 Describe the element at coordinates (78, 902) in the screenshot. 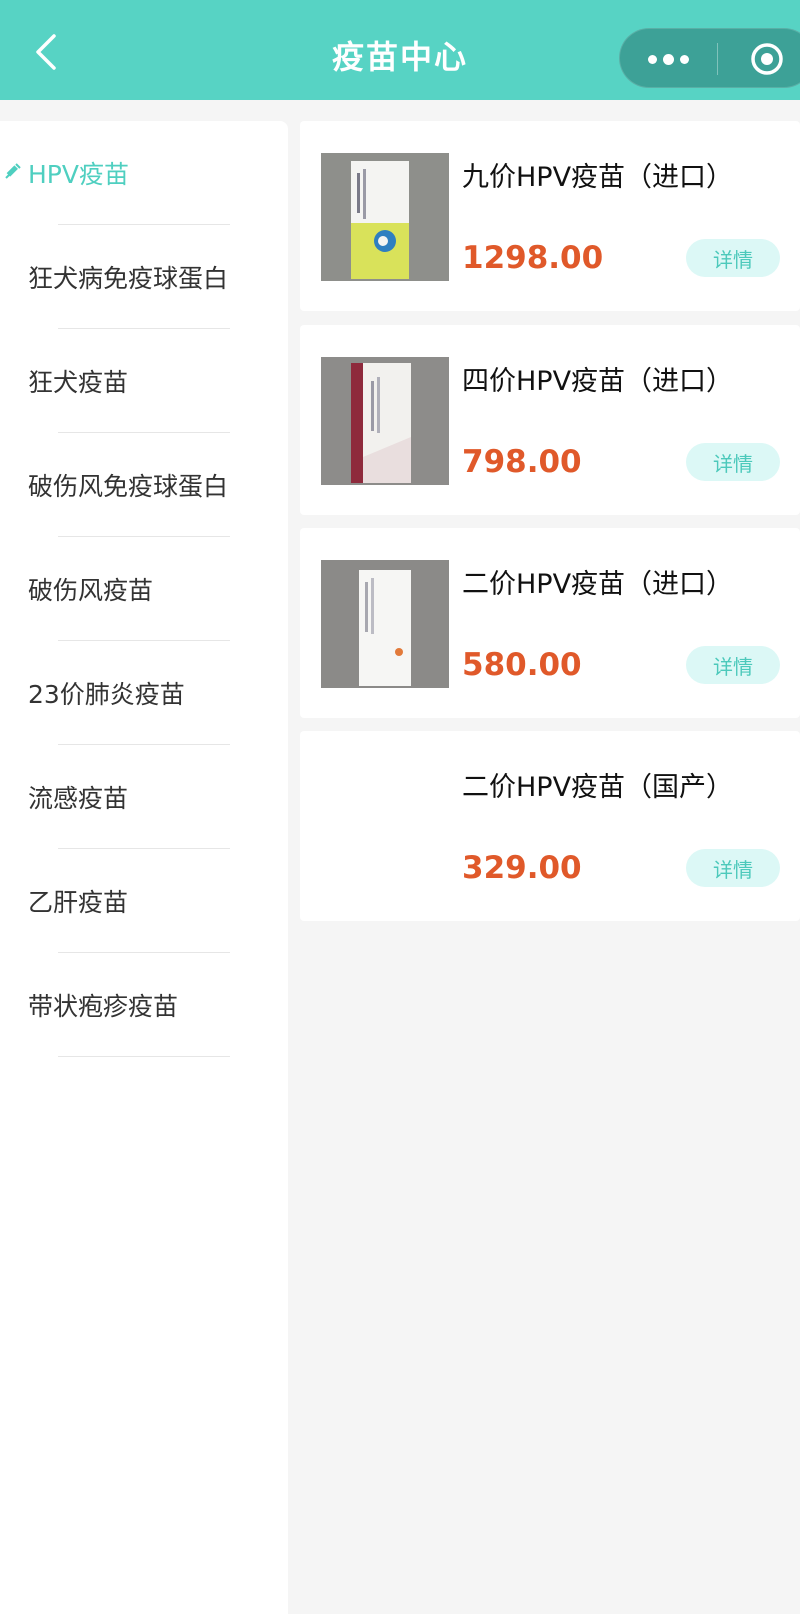

I see `sidebar-item-label: 乙肝疫苗` at that location.